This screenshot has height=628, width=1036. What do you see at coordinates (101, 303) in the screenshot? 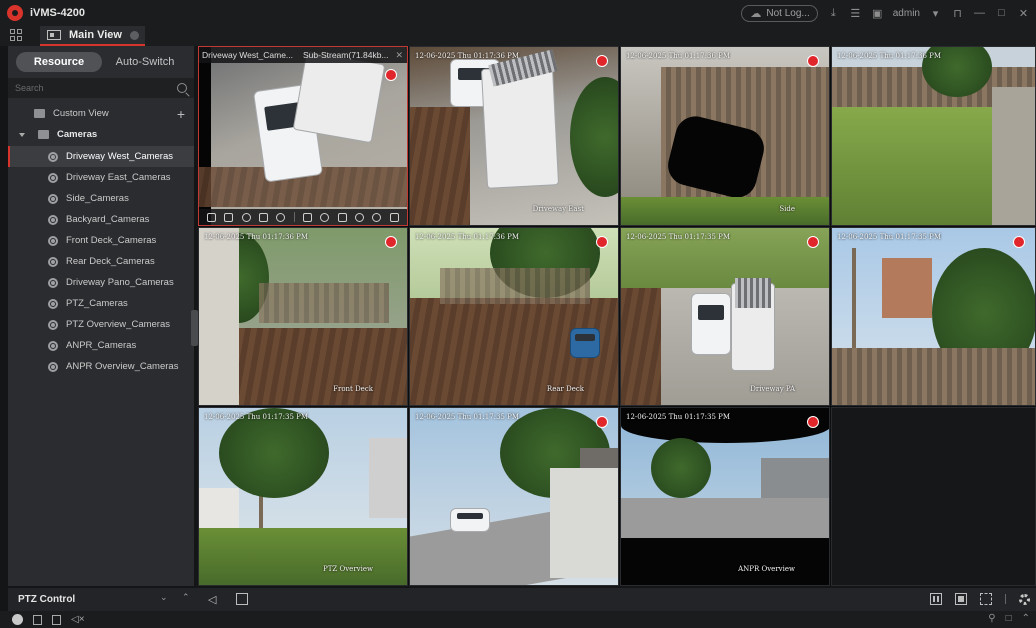
I see `camera-item: PTZ_Cameras` at bounding box center [101, 303].